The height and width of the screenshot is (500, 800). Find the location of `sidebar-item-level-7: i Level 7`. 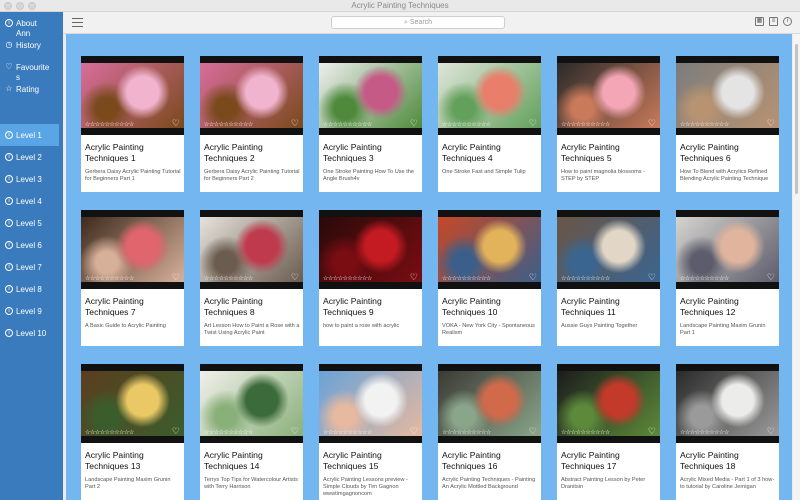

sidebar-item-level-7: i Level 7 is located at coordinates (29, 267).